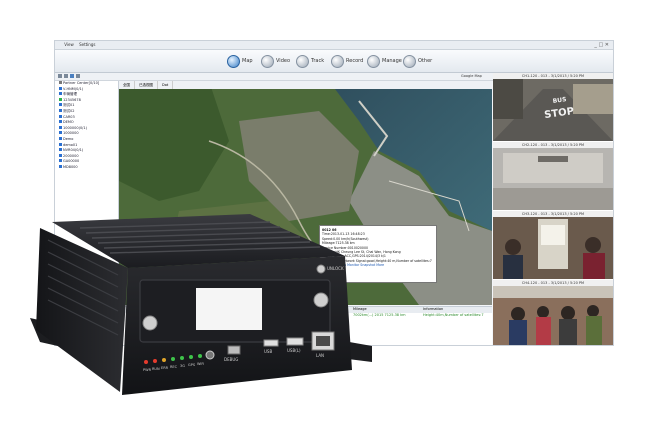 This screenshot has height=422, width=655. Describe the element at coordinates (229, 309) in the screenshot. I see `hdd-label-window` at that location.